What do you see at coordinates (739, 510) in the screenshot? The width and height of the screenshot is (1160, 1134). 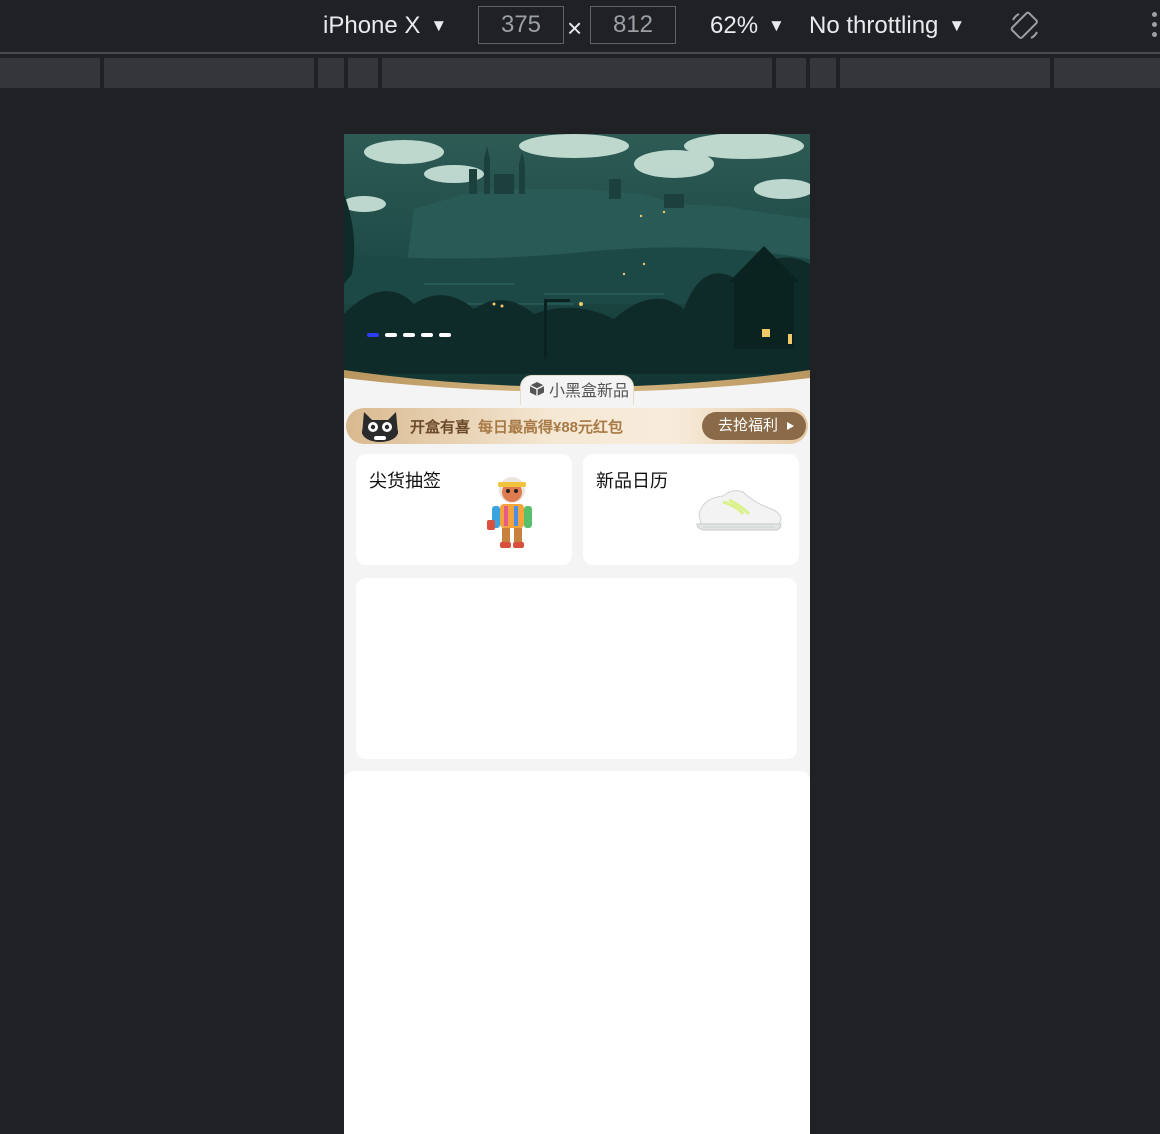 I see `sneaker-image` at bounding box center [739, 510].